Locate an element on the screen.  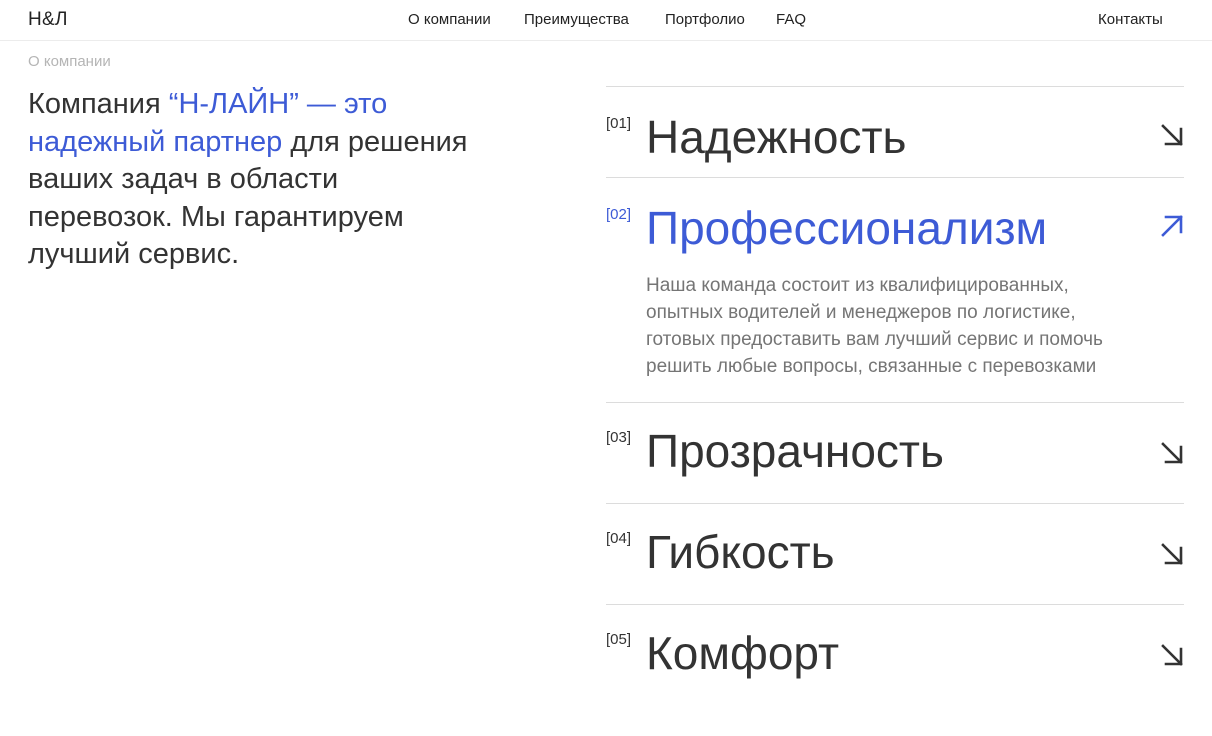
nav-link-contacts: Контакты is located at coordinates (1130, 19).